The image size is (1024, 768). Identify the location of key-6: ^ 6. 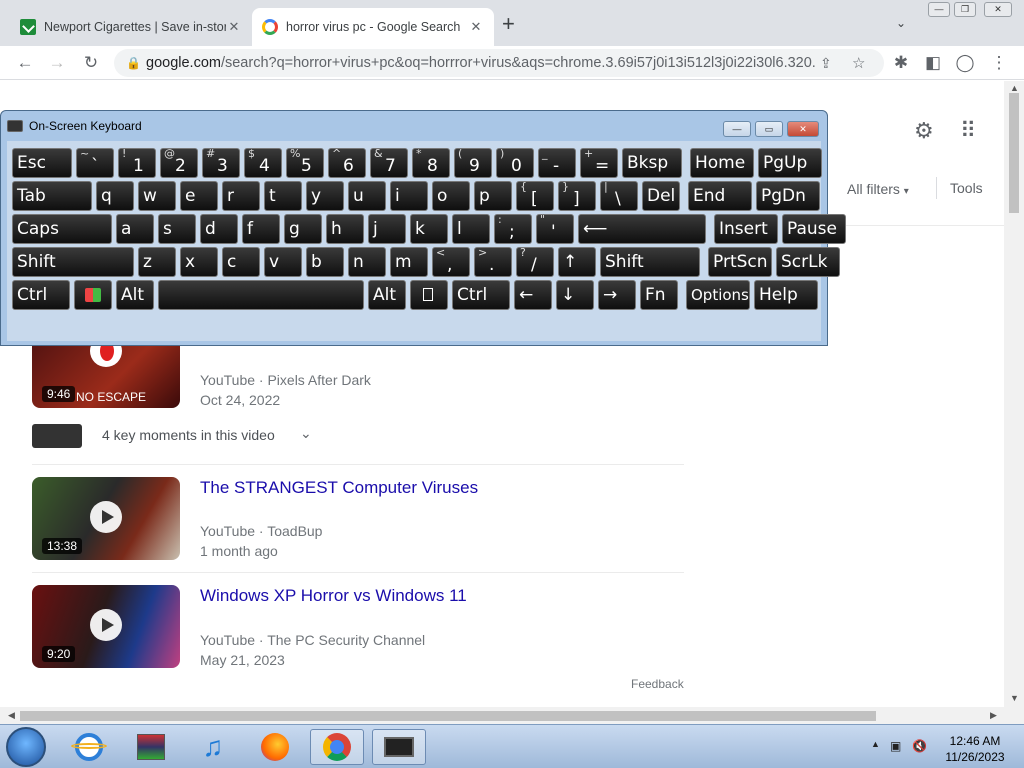
(347, 162).